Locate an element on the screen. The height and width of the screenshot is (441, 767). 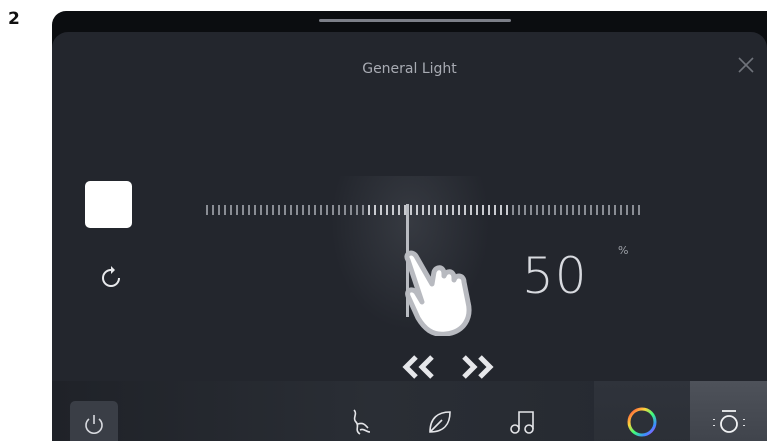
power-button is located at coordinates (94, 421).